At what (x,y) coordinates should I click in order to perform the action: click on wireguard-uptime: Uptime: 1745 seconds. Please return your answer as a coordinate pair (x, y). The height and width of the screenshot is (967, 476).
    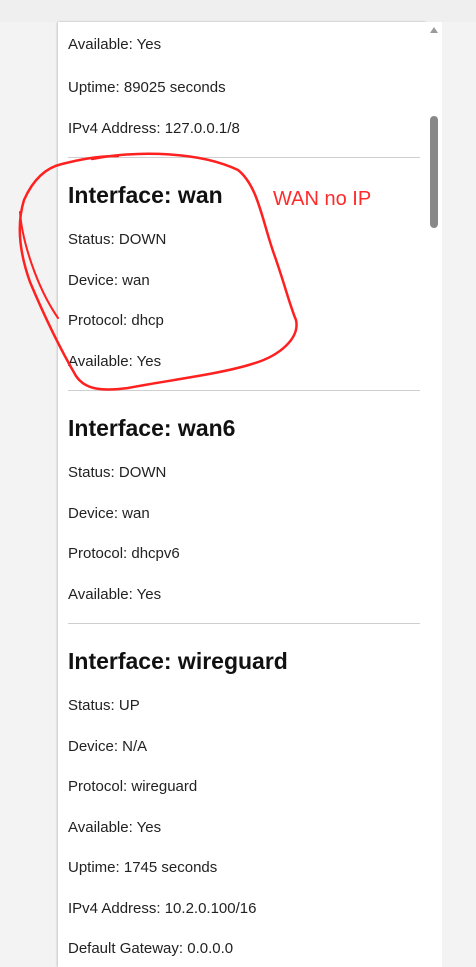
    Looking at the image, I should click on (143, 867).